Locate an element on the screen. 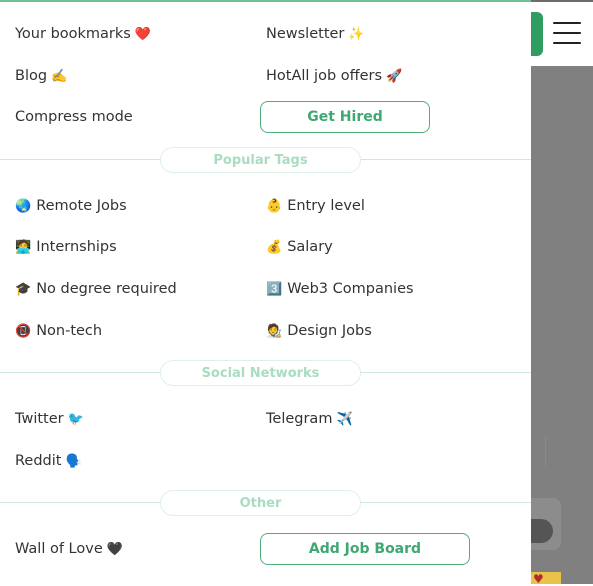 The height and width of the screenshot is (586, 593). menu-item-job-offers: HotAll job offers 🚀 is located at coordinates (334, 76).